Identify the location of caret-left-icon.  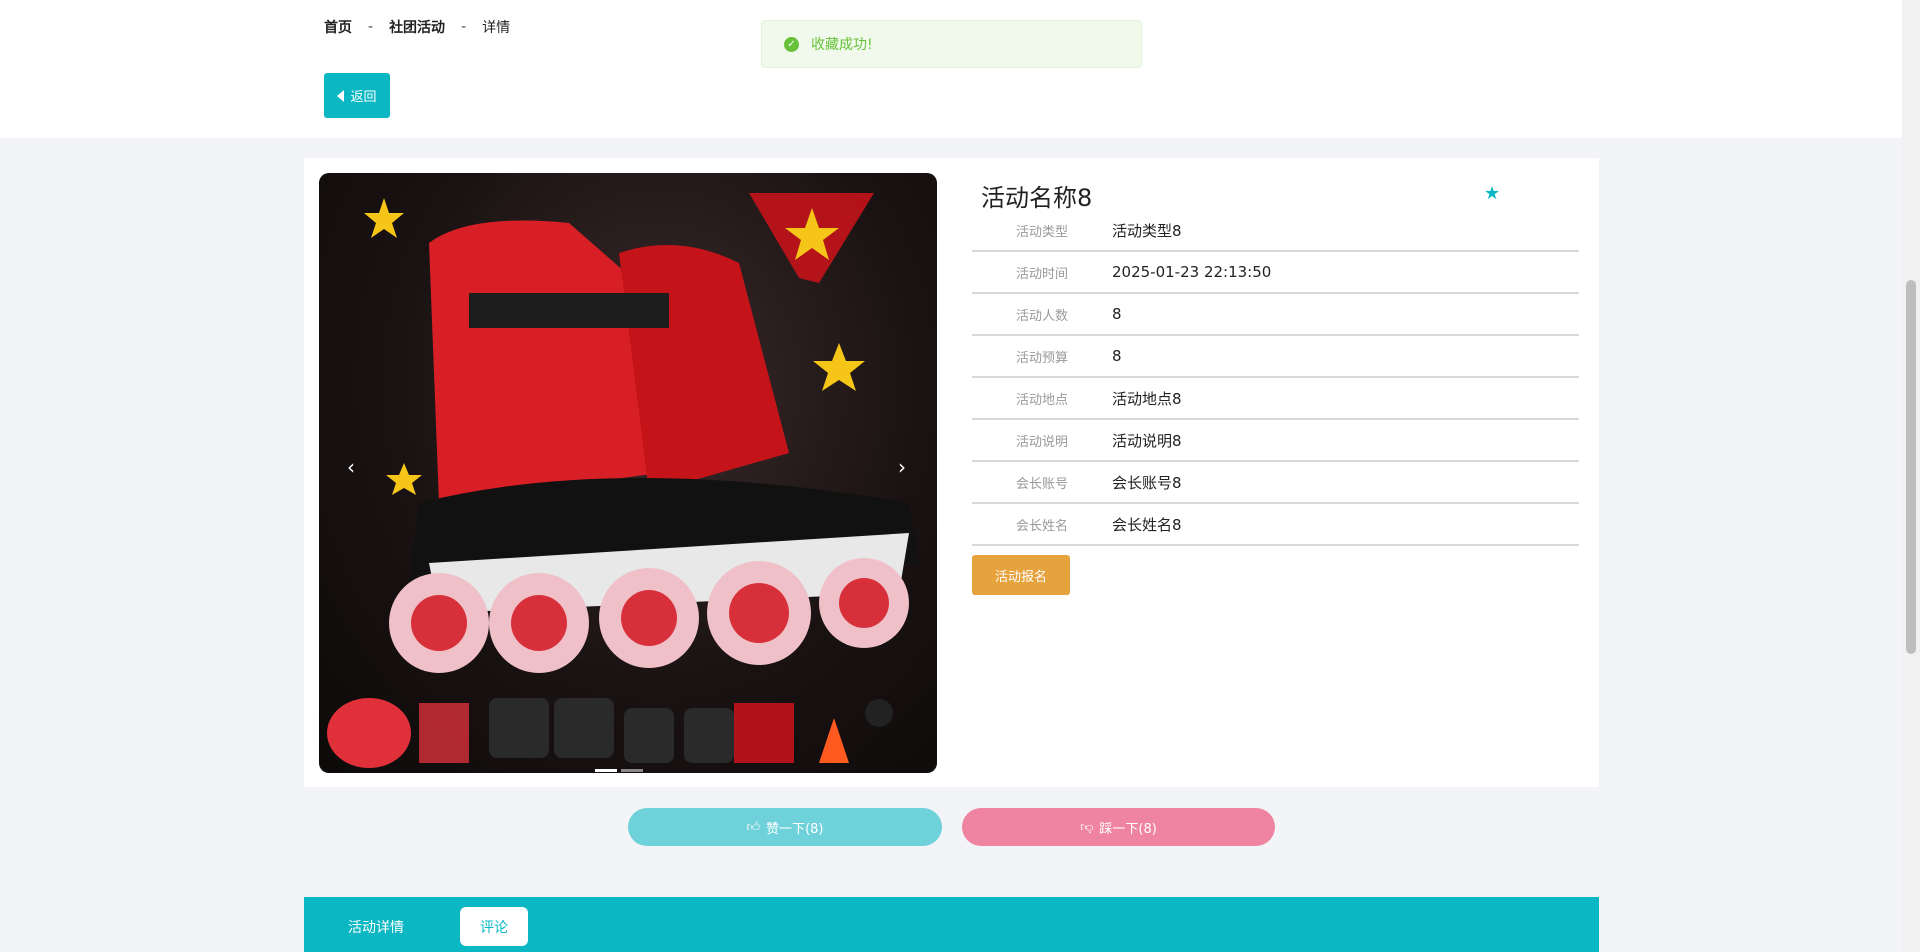
(341, 95).